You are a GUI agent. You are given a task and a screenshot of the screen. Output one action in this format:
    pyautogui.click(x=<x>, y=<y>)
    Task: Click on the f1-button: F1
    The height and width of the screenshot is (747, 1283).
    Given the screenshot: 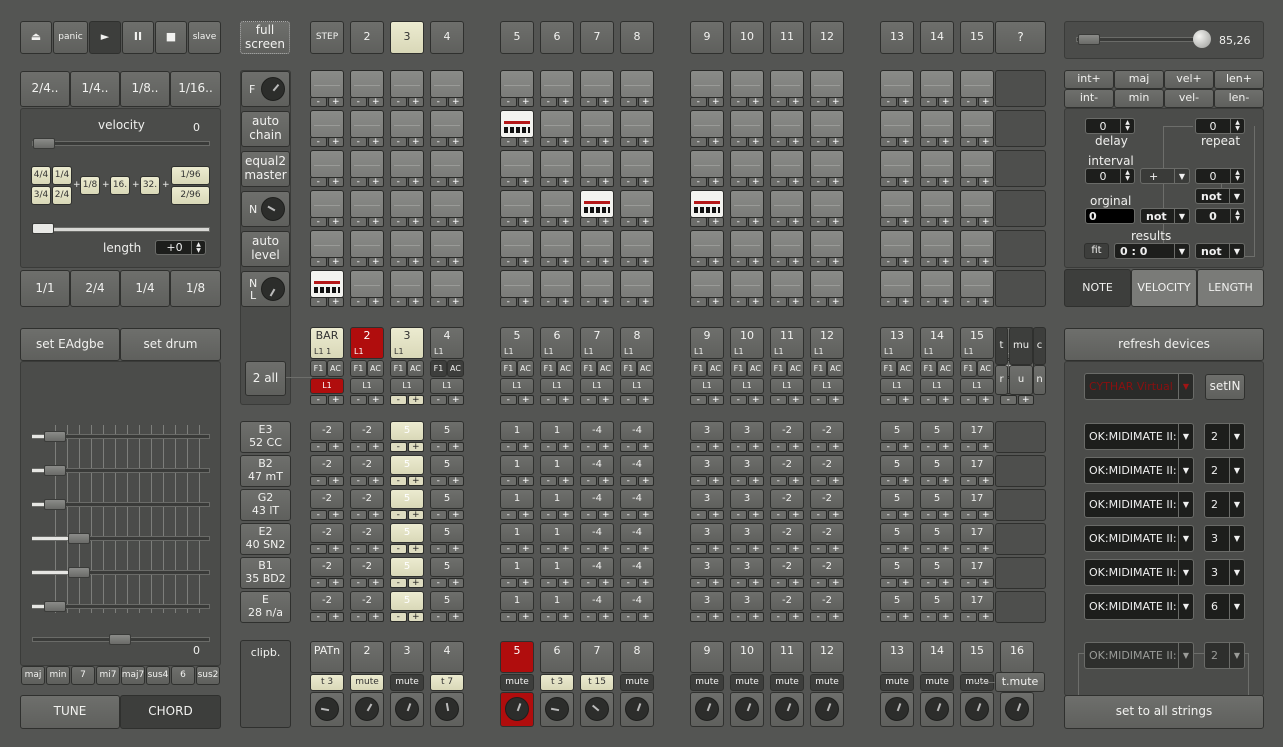 What is the action you would take?
    pyautogui.click(x=508, y=368)
    